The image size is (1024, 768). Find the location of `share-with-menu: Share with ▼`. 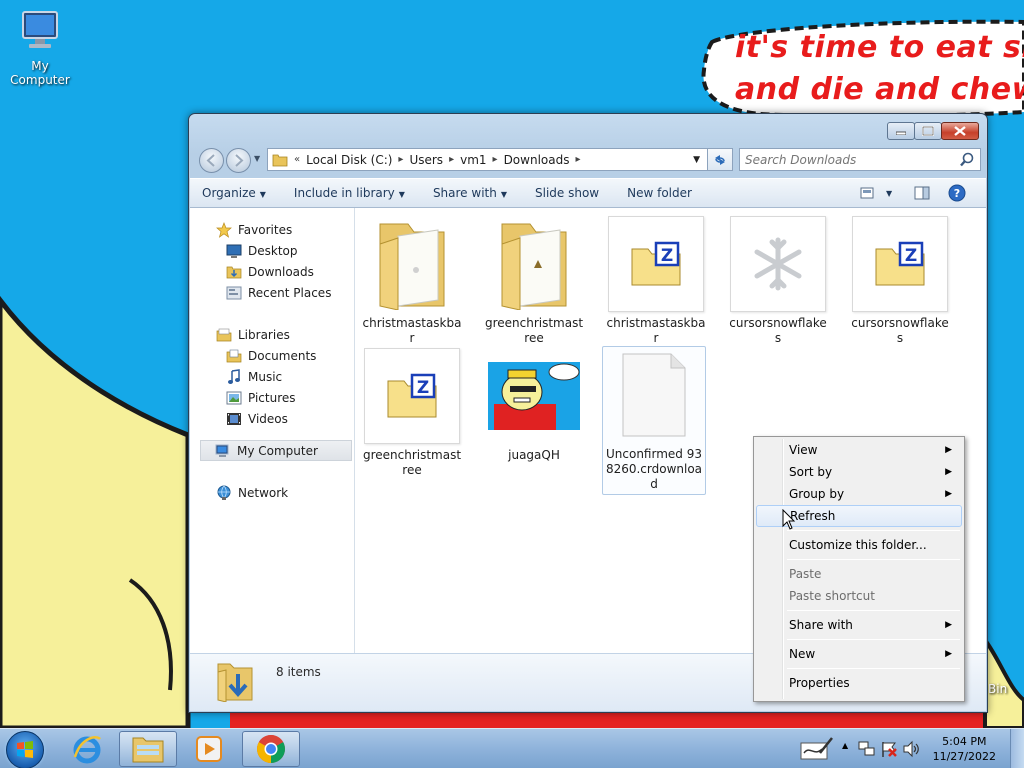

share-with-menu: Share with ▼ is located at coordinates (470, 193).